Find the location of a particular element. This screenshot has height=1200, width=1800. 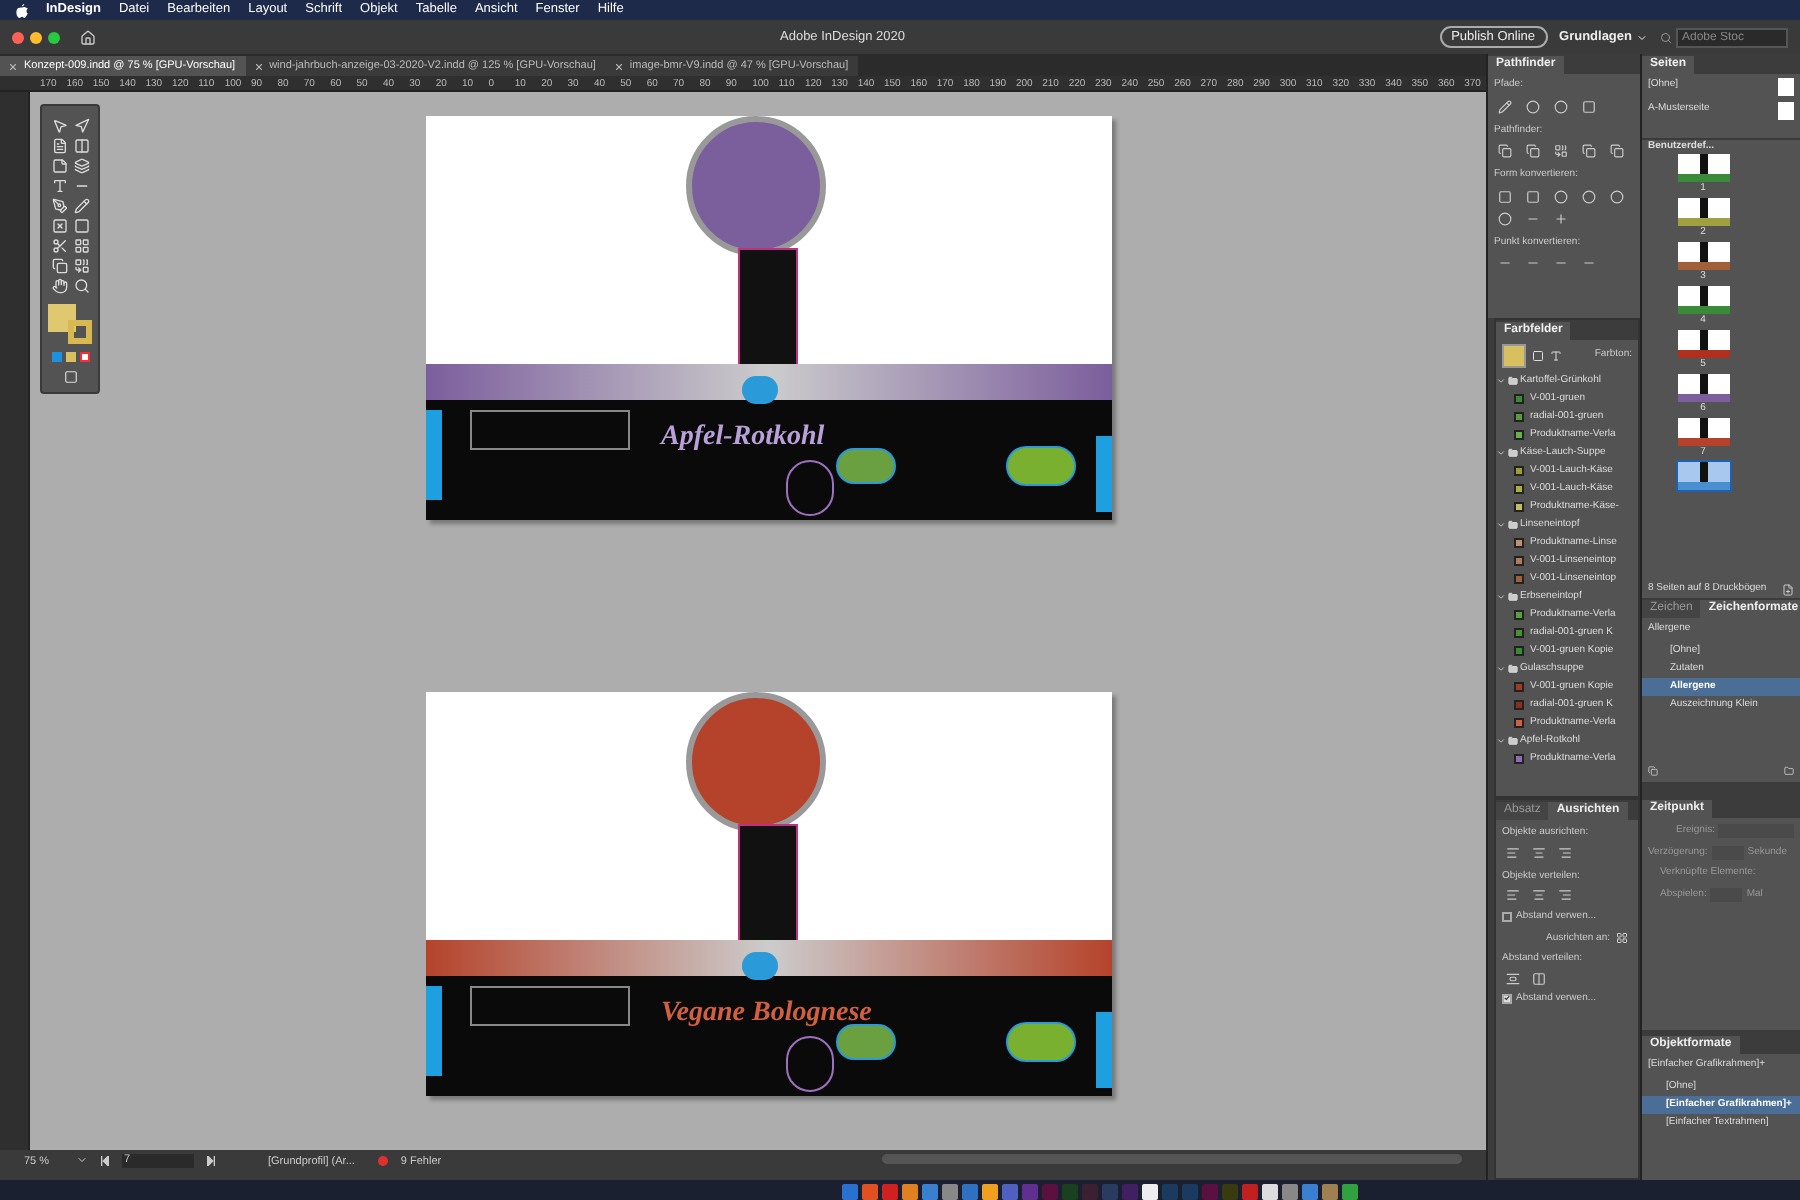

product-title: Vegane Bolognese is located at coordinates (766, 1014).